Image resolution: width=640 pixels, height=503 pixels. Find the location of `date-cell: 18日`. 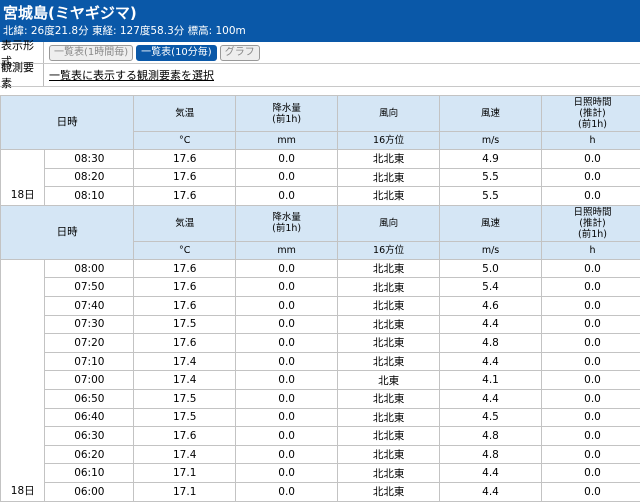

date-cell: 18日 is located at coordinates (23, 177).